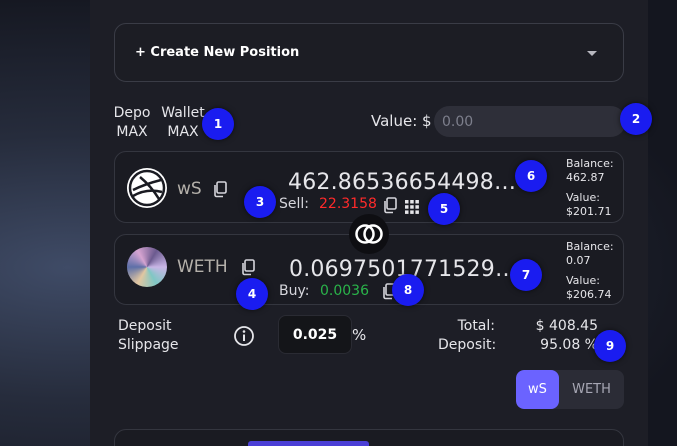  Describe the element at coordinates (369, 234) in the screenshot. I see `swap-rings-icon` at that location.